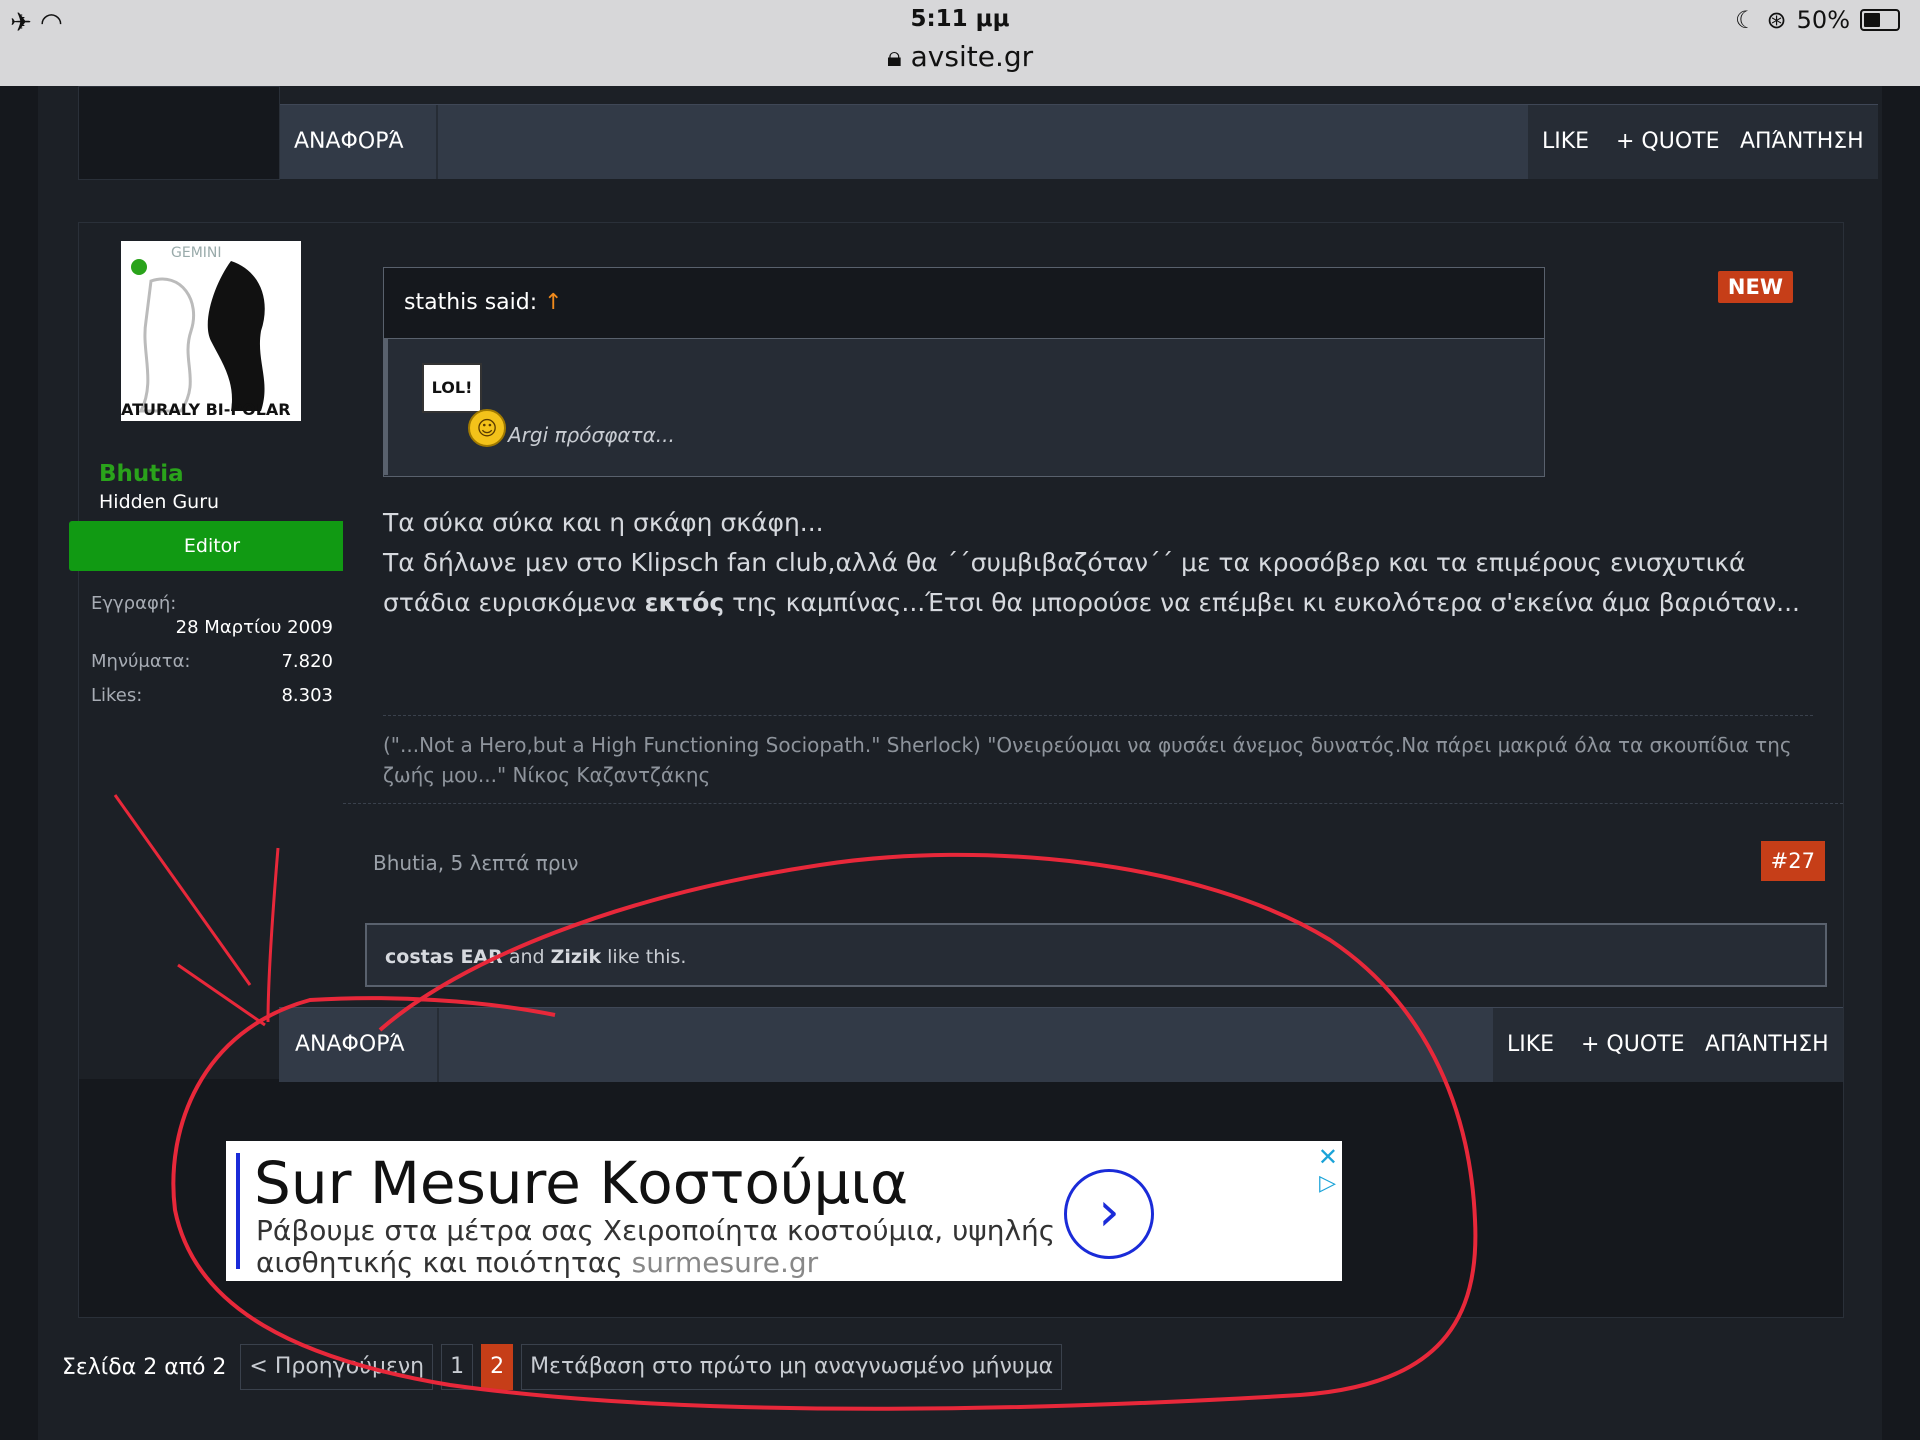  What do you see at coordinates (144, 1367) in the screenshot?
I see `page-label: Σελίδα 2 από 2` at bounding box center [144, 1367].